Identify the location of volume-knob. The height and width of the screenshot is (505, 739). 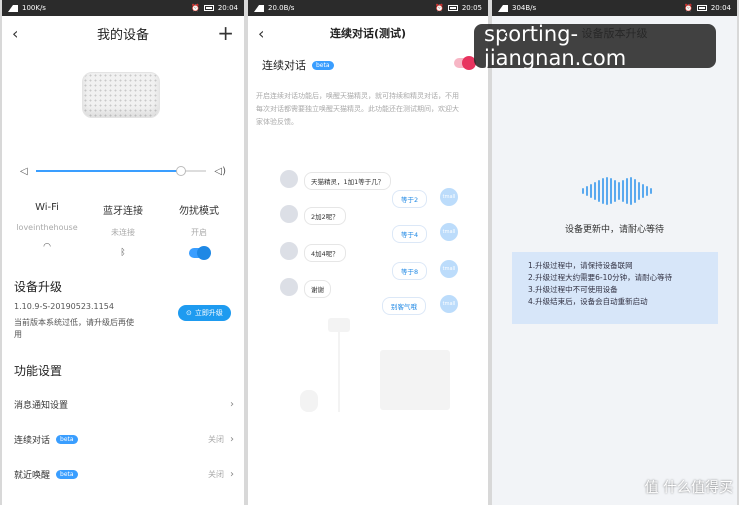
(180, 171).